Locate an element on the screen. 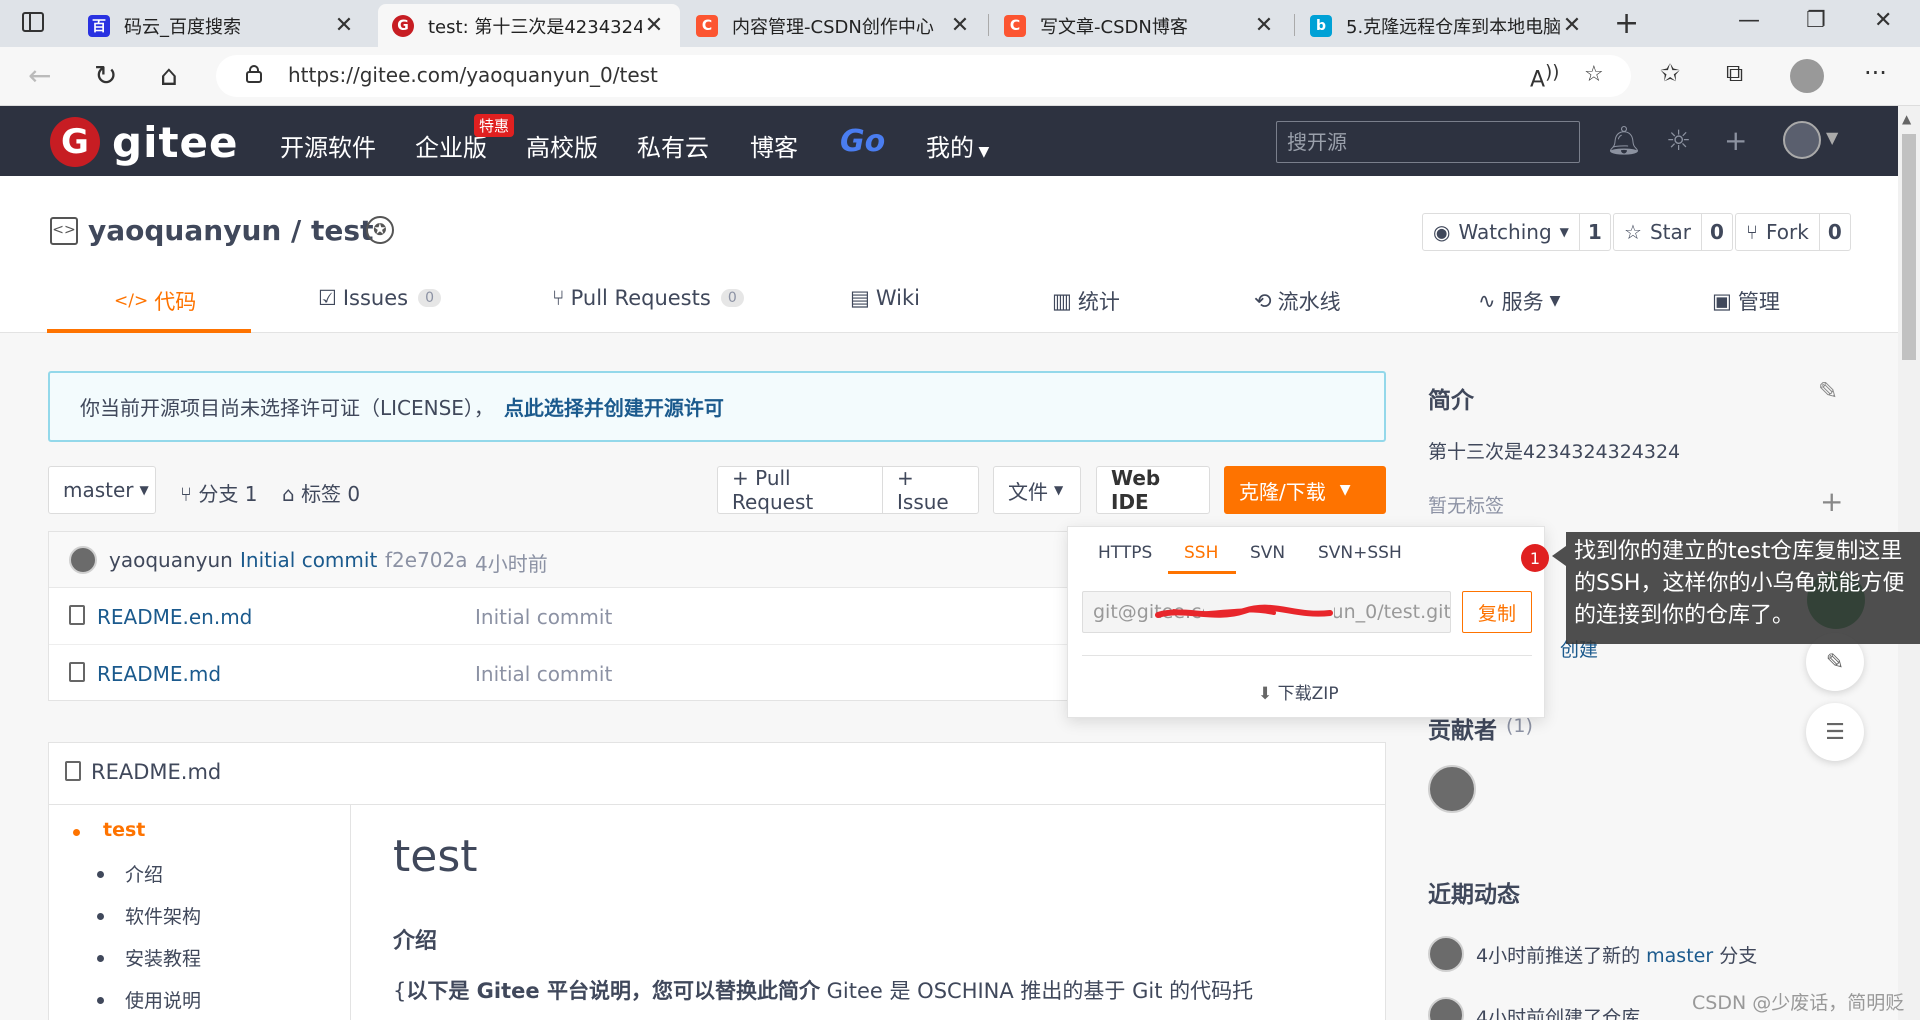  add-favorite-icon: ☆ is located at coordinates (1594, 74).